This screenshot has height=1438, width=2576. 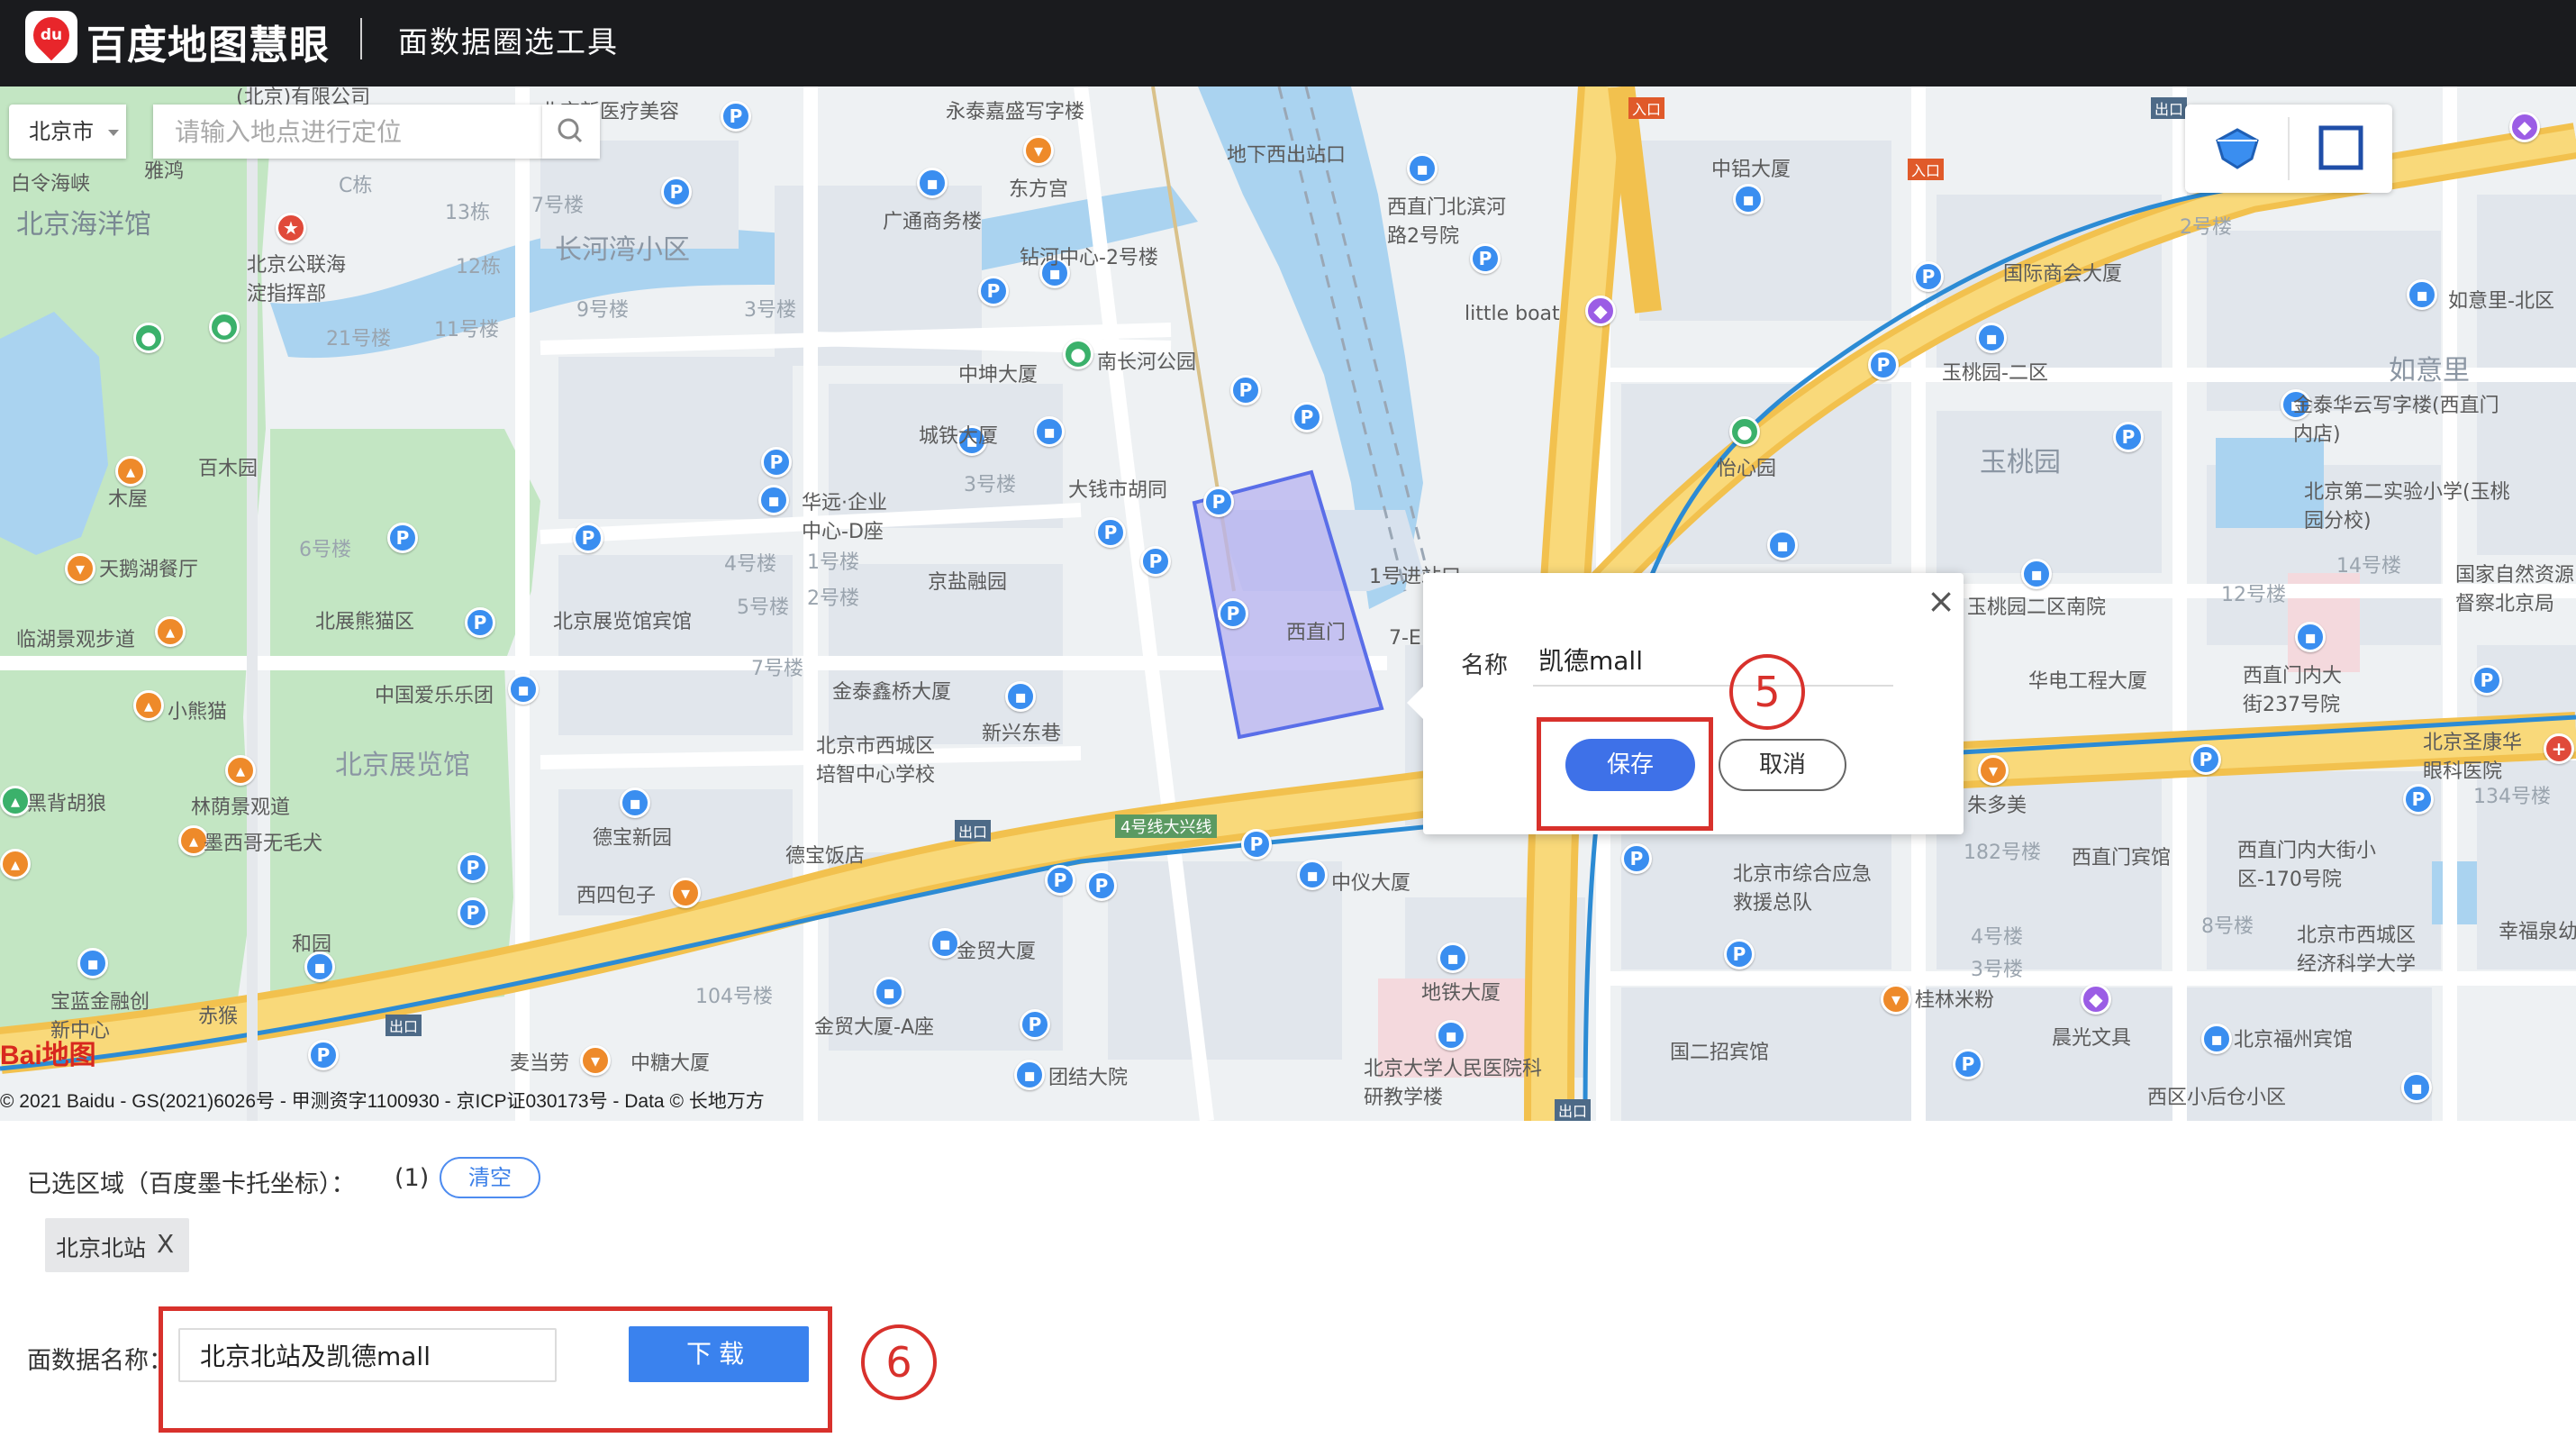 What do you see at coordinates (365, 622) in the screenshot?
I see `map-label: 北展熊猫区` at bounding box center [365, 622].